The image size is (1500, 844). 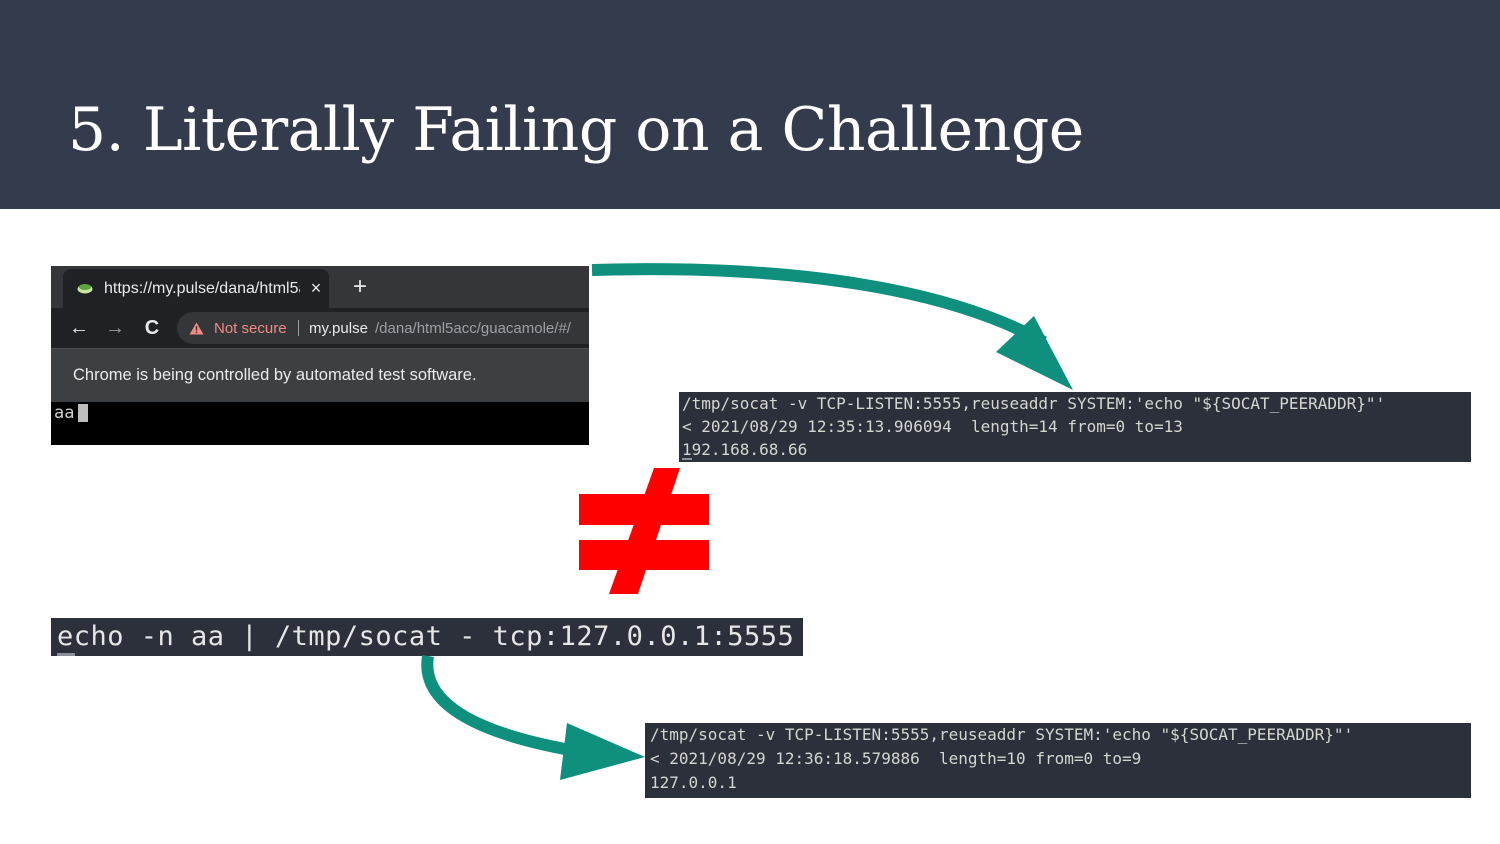 What do you see at coordinates (64, 413) in the screenshot?
I see `typed-text: aa` at bounding box center [64, 413].